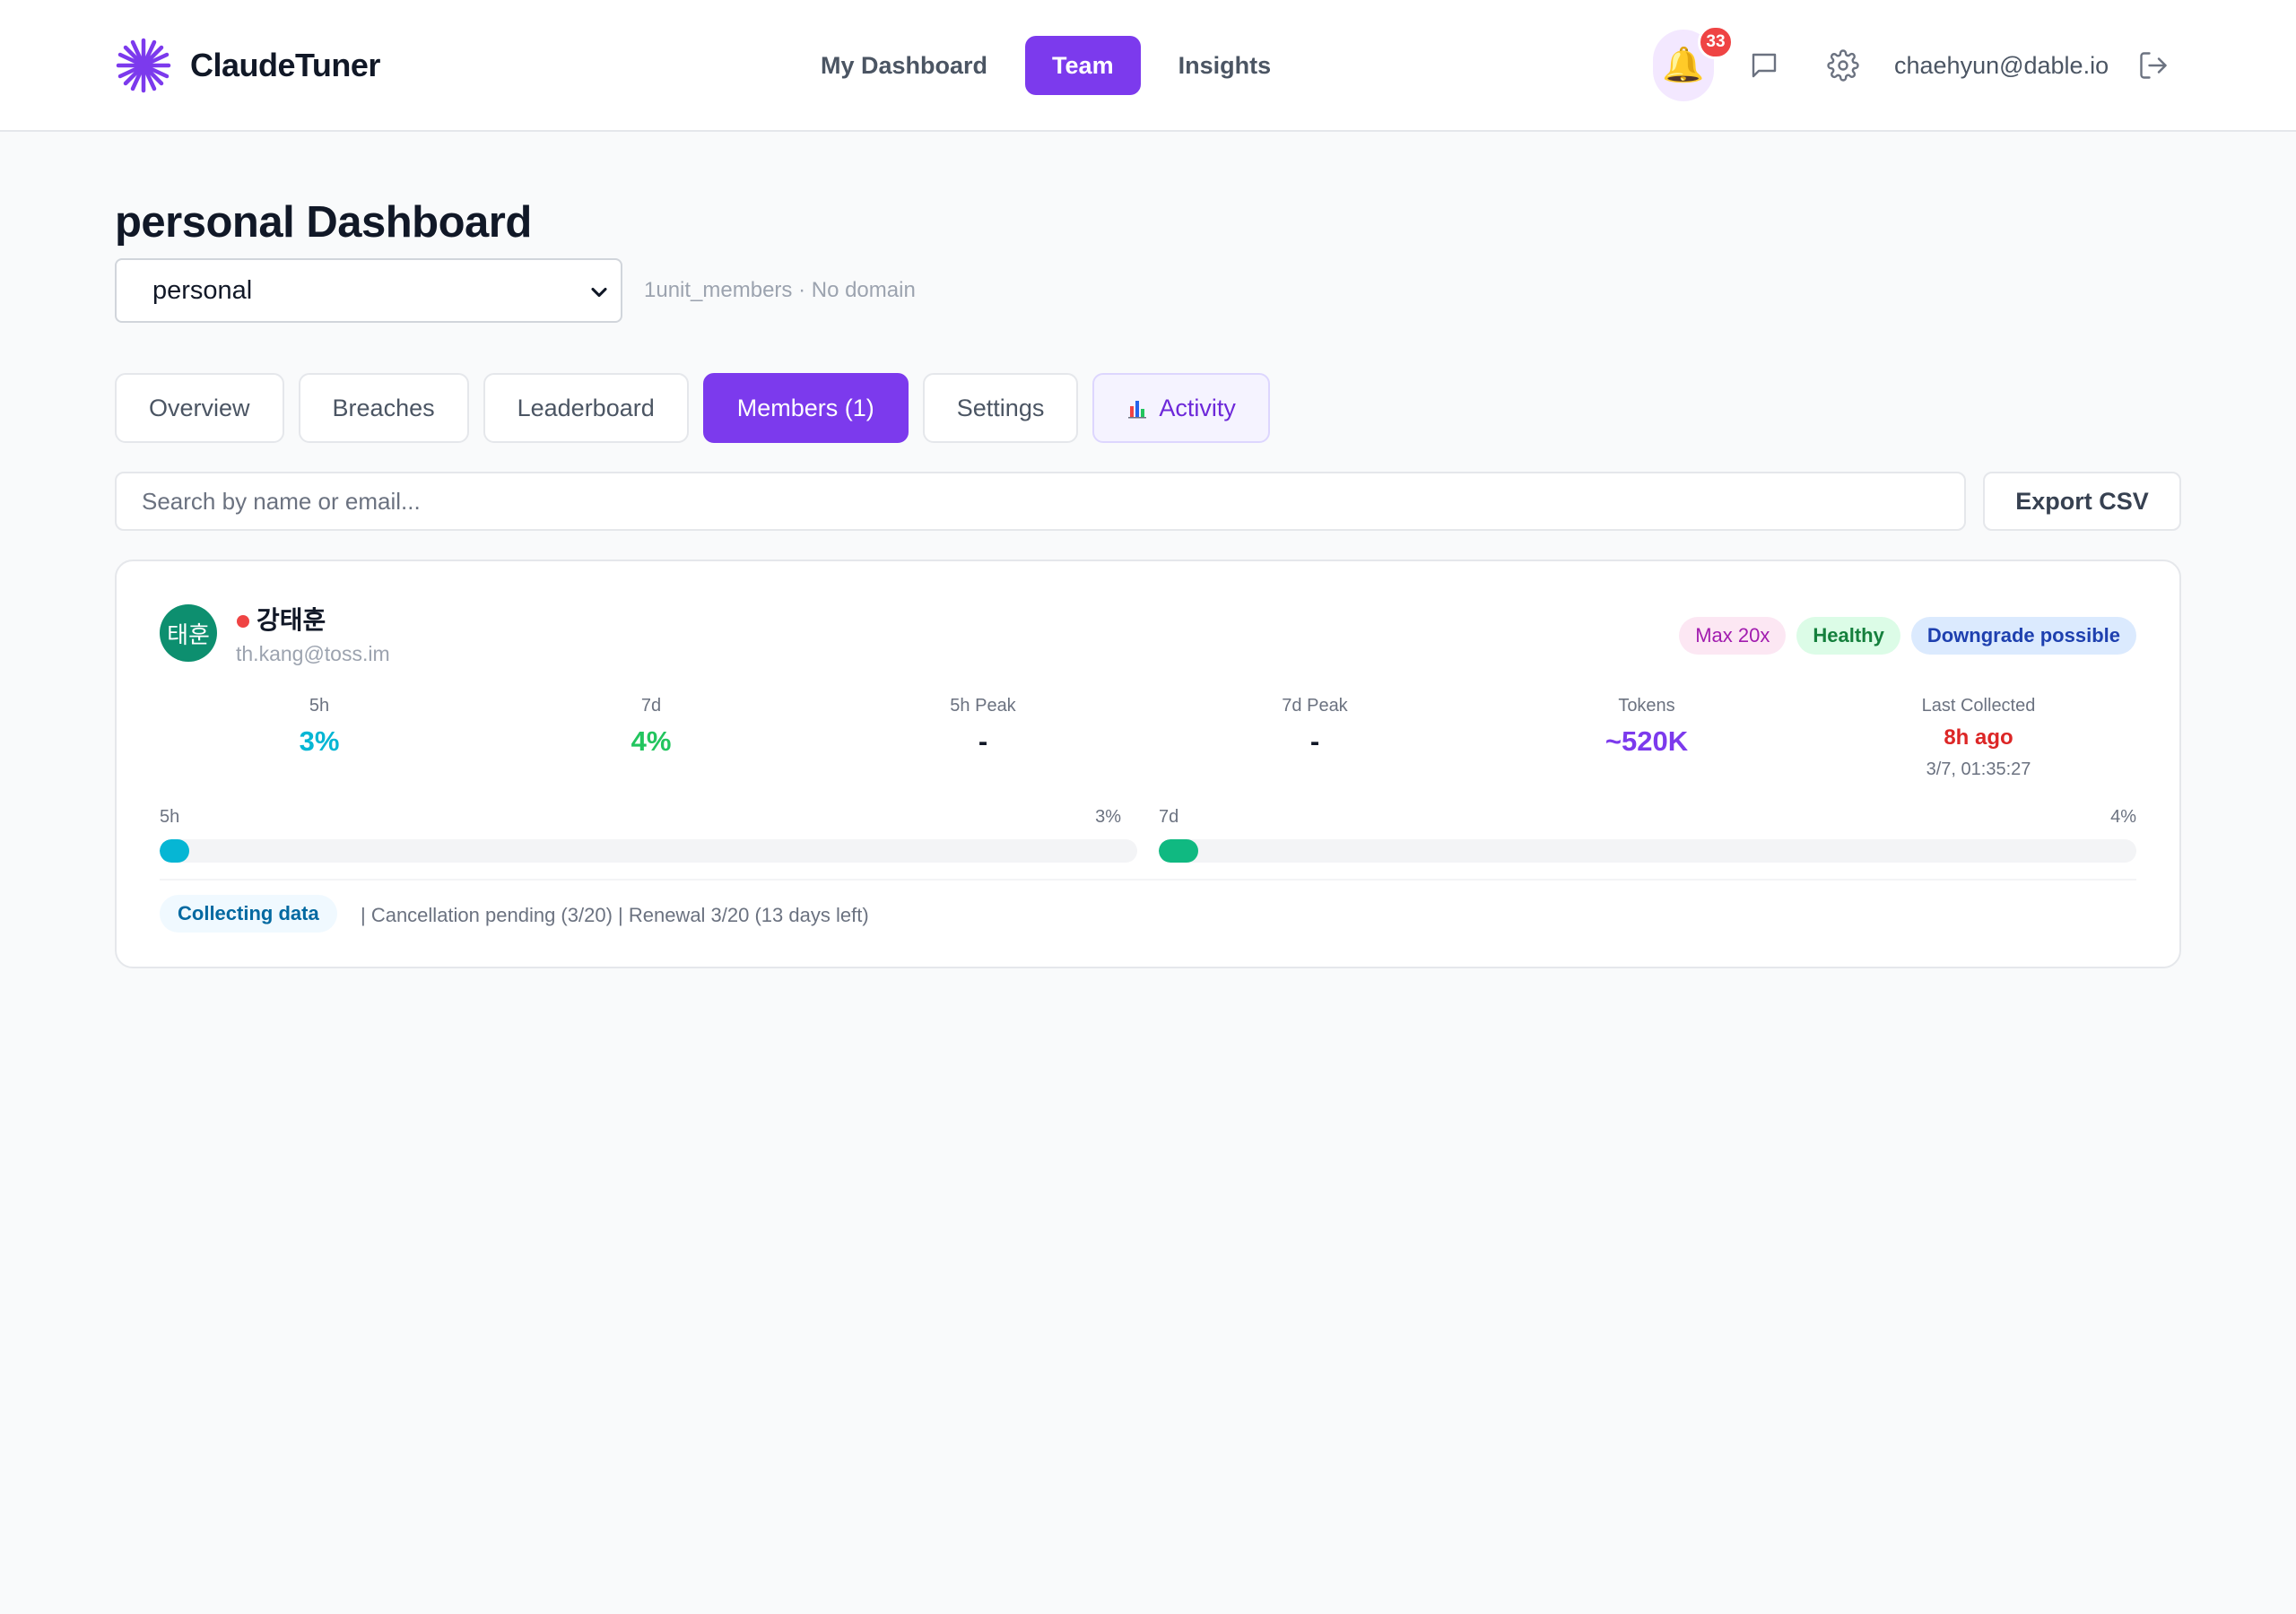 The width and height of the screenshot is (2296, 1614). I want to click on usage-bar-5h, so click(648, 851).